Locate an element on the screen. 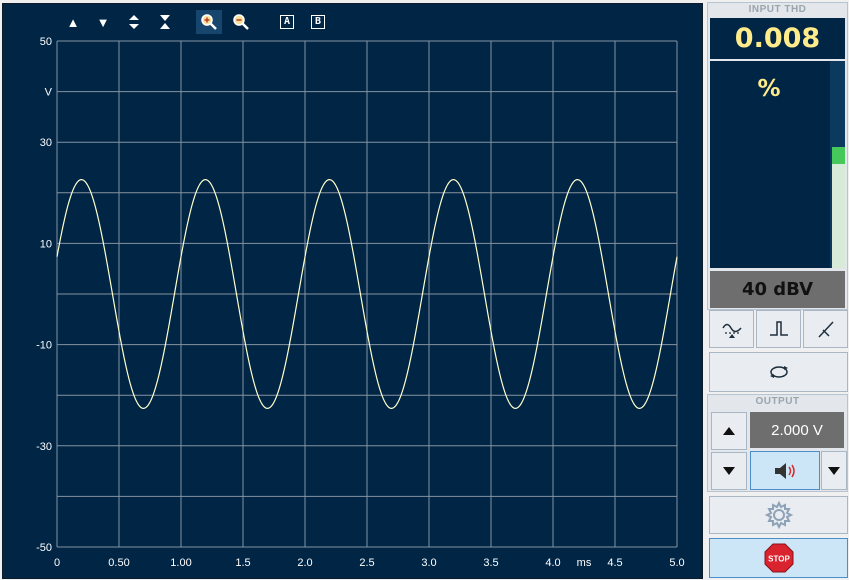 The width and height of the screenshot is (849, 580). probe-mode-button is located at coordinates (825, 329).